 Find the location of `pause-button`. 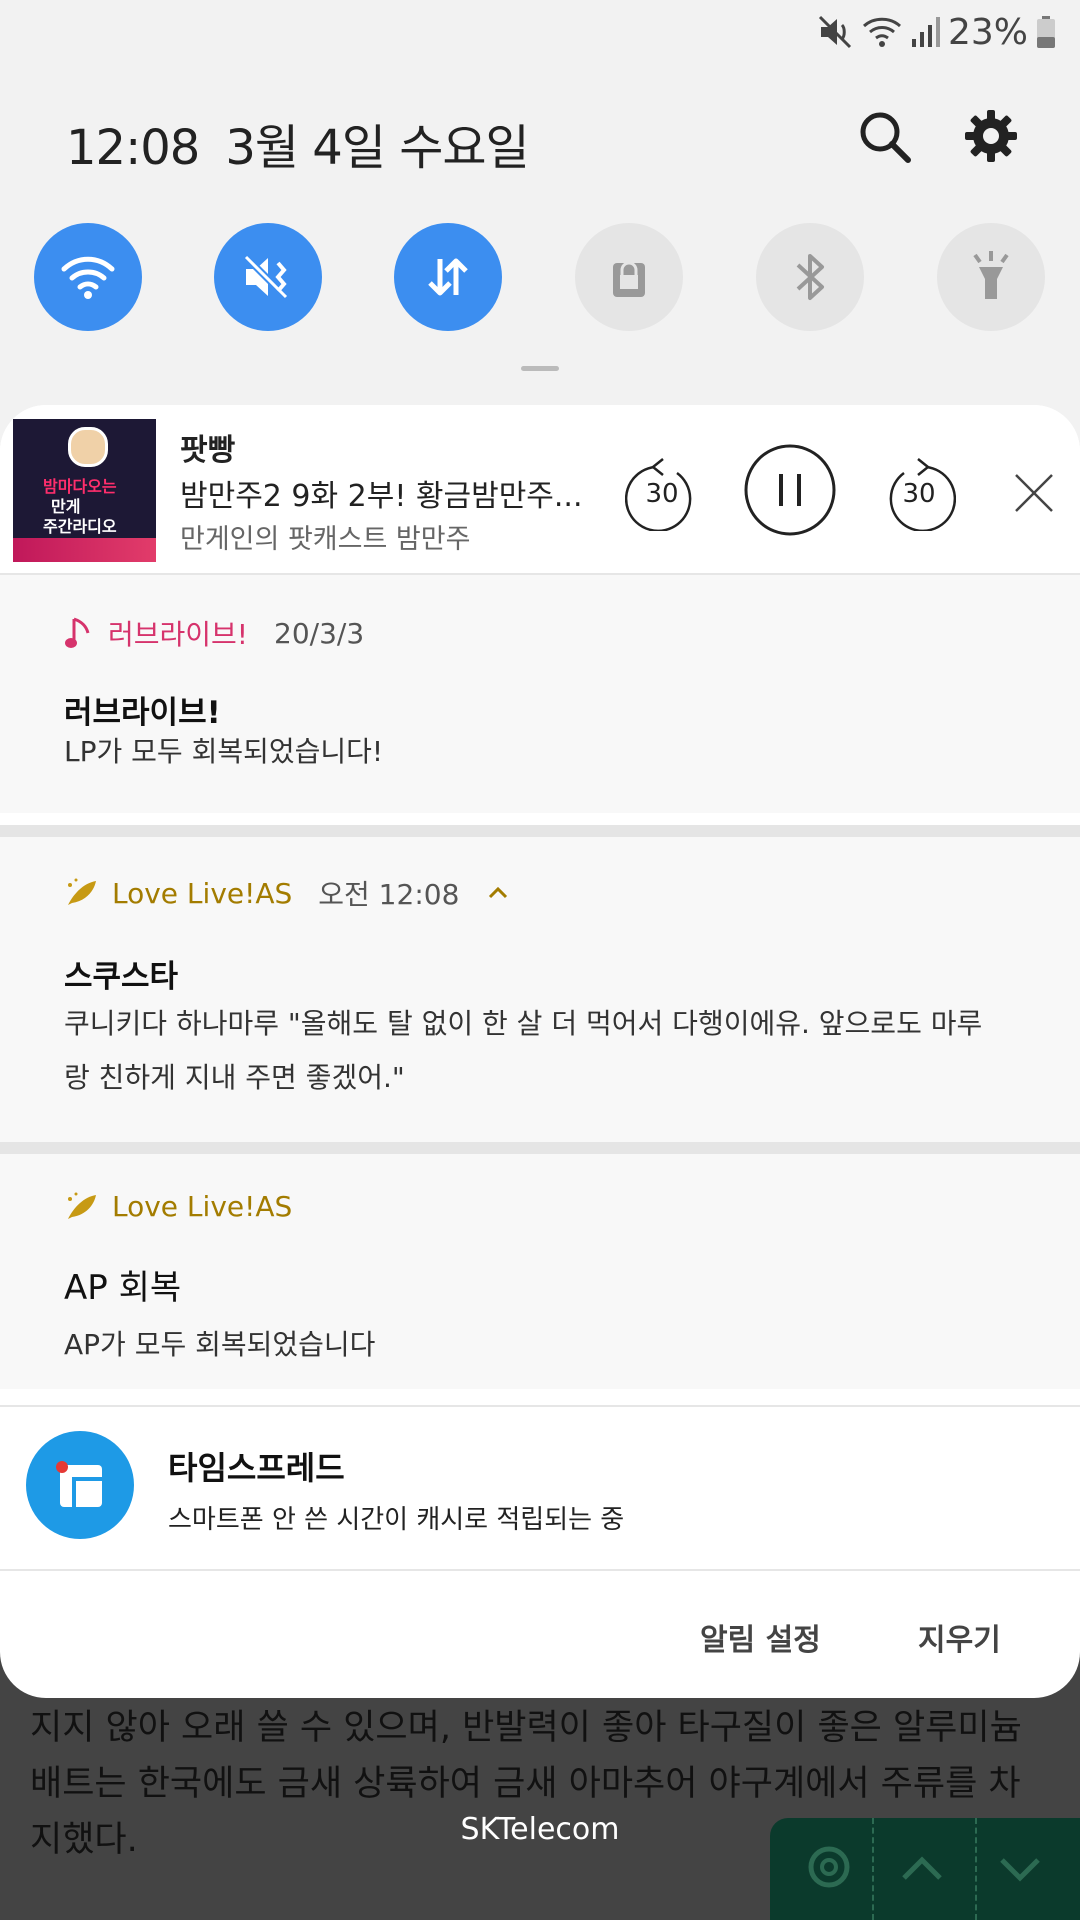

pause-button is located at coordinates (790, 490).